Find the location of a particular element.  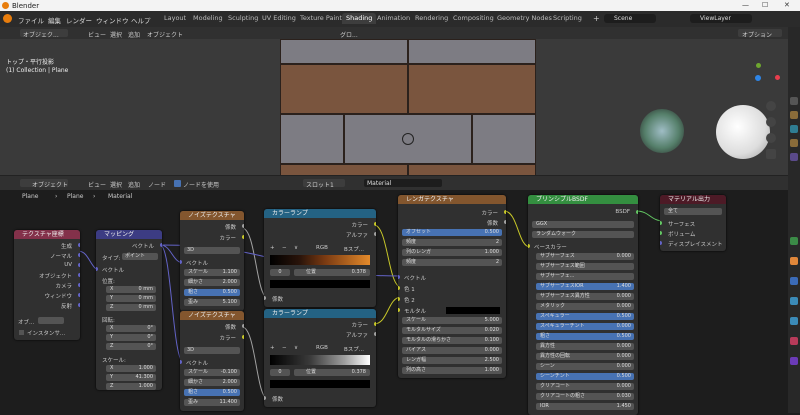

subsurface-method-dropdown: ランダムウォーク is located at coordinates (583, 234).